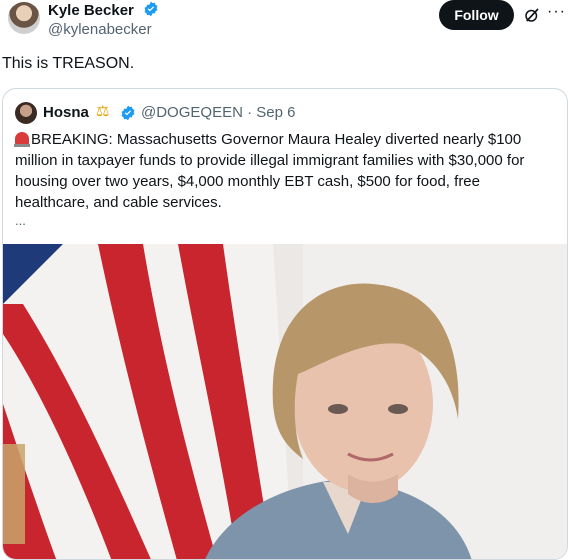  What do you see at coordinates (22, 139) in the screenshot?
I see `siren-icon` at bounding box center [22, 139].